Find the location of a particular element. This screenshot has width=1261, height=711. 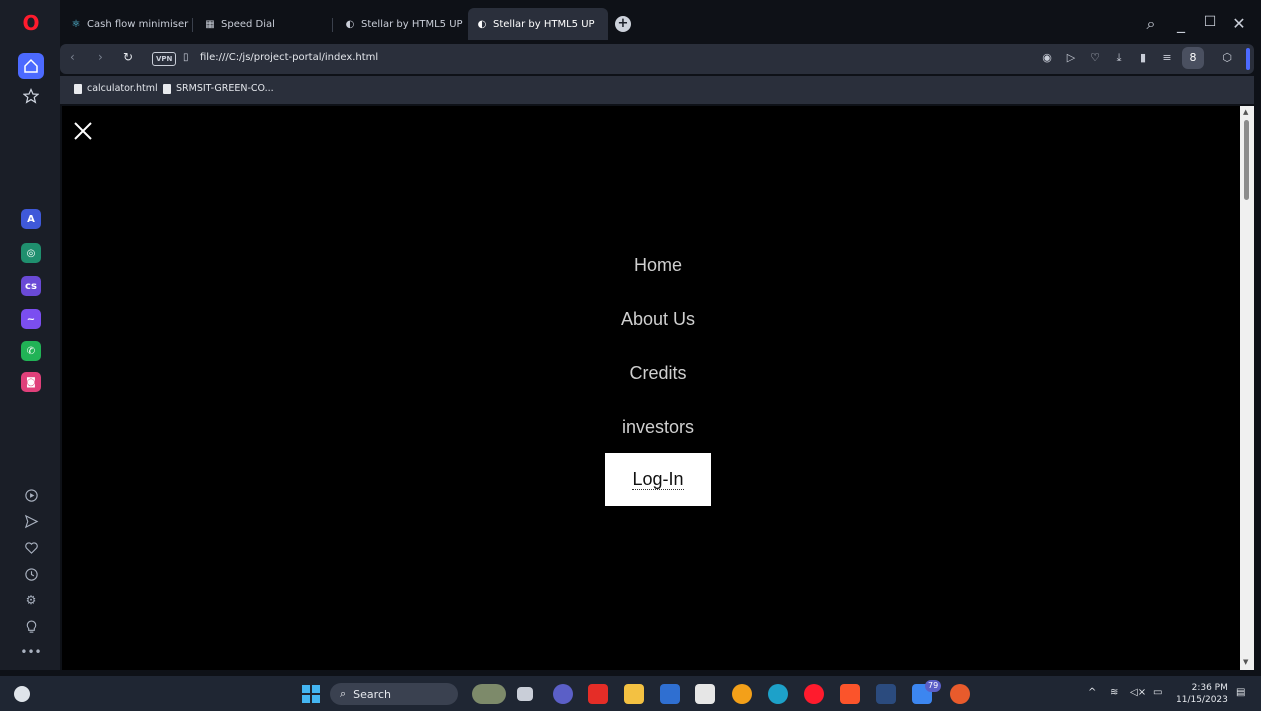

maximize-button: ☐ is located at coordinates (1210, 22).